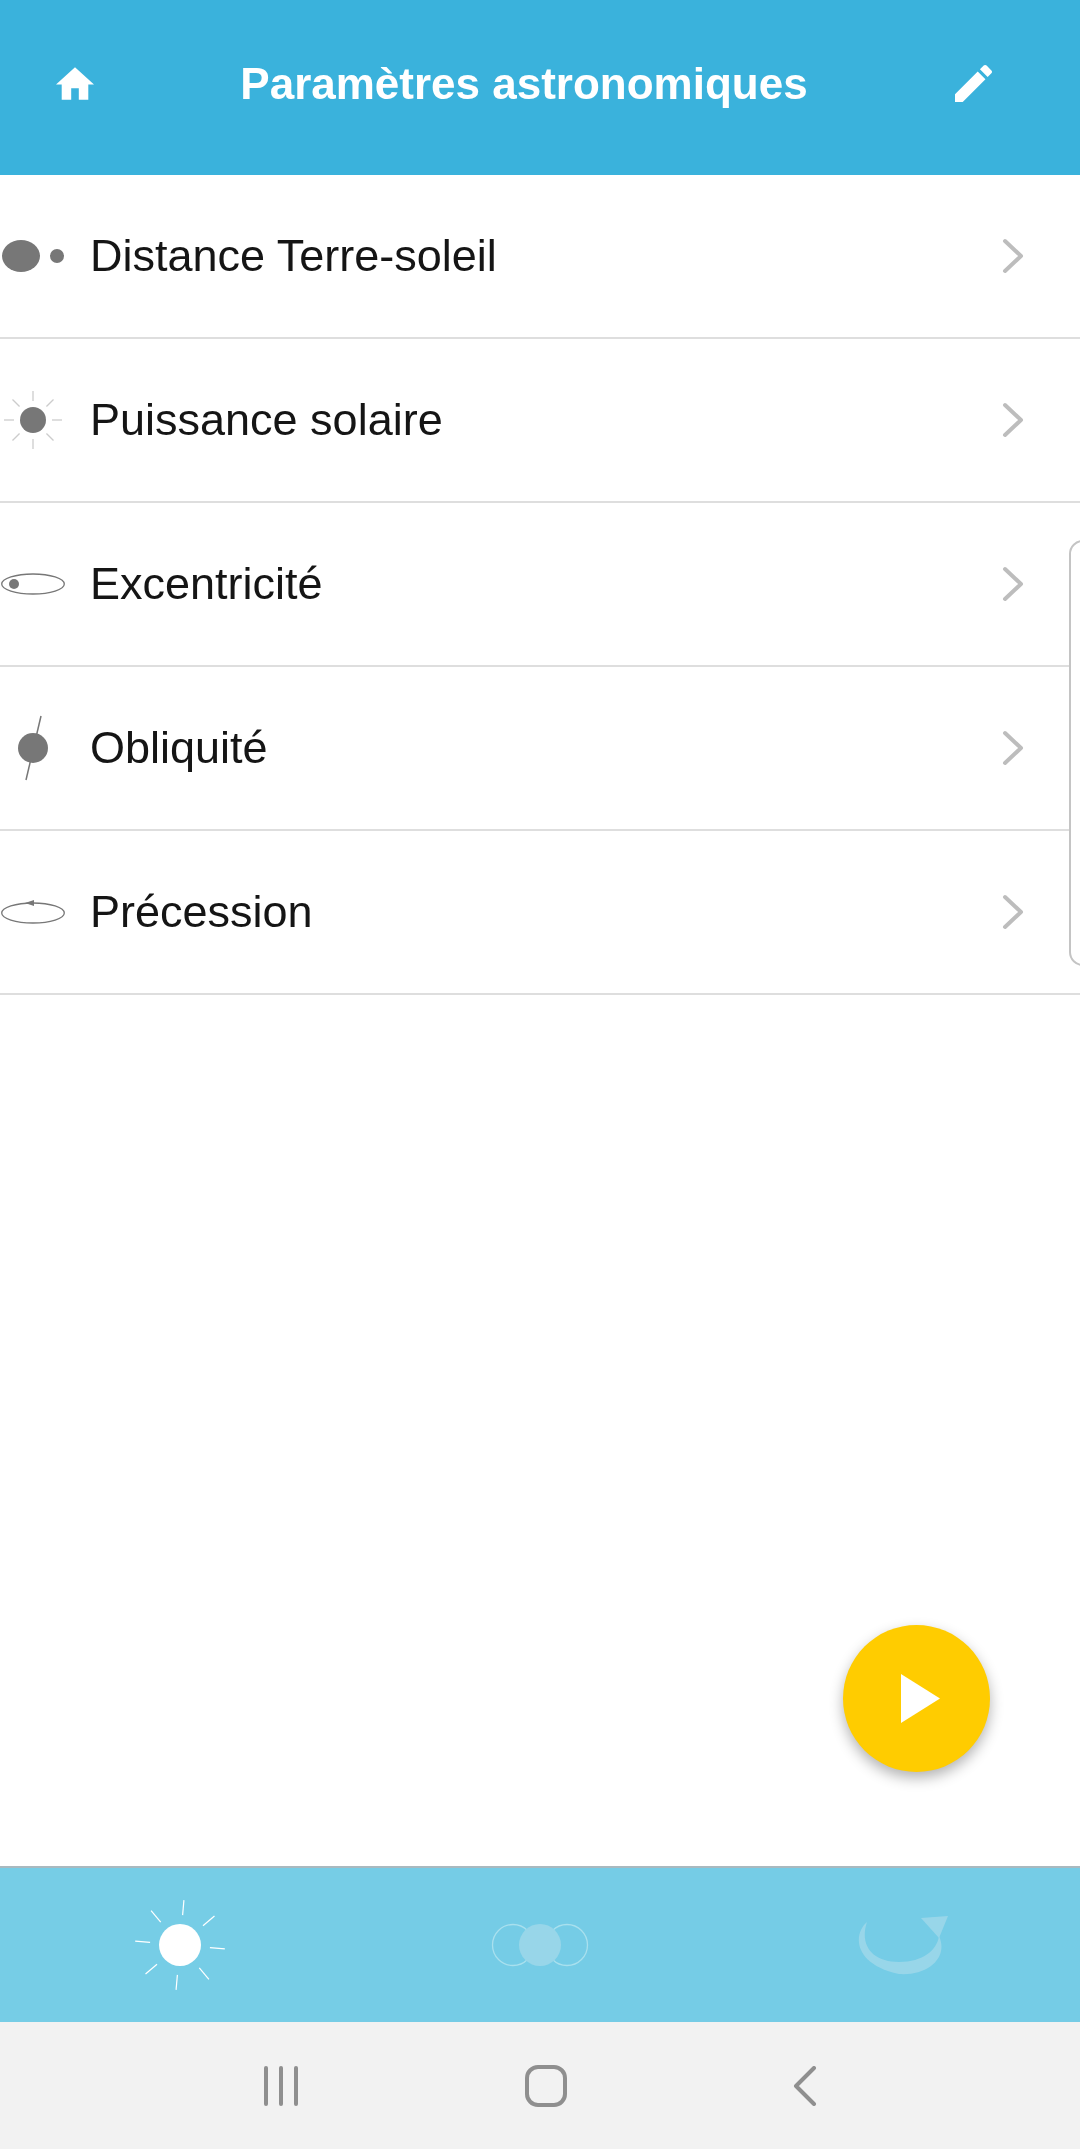 The width and height of the screenshot is (1080, 2149). What do you see at coordinates (533, 584) in the screenshot?
I see `list-item: Excentricité` at bounding box center [533, 584].